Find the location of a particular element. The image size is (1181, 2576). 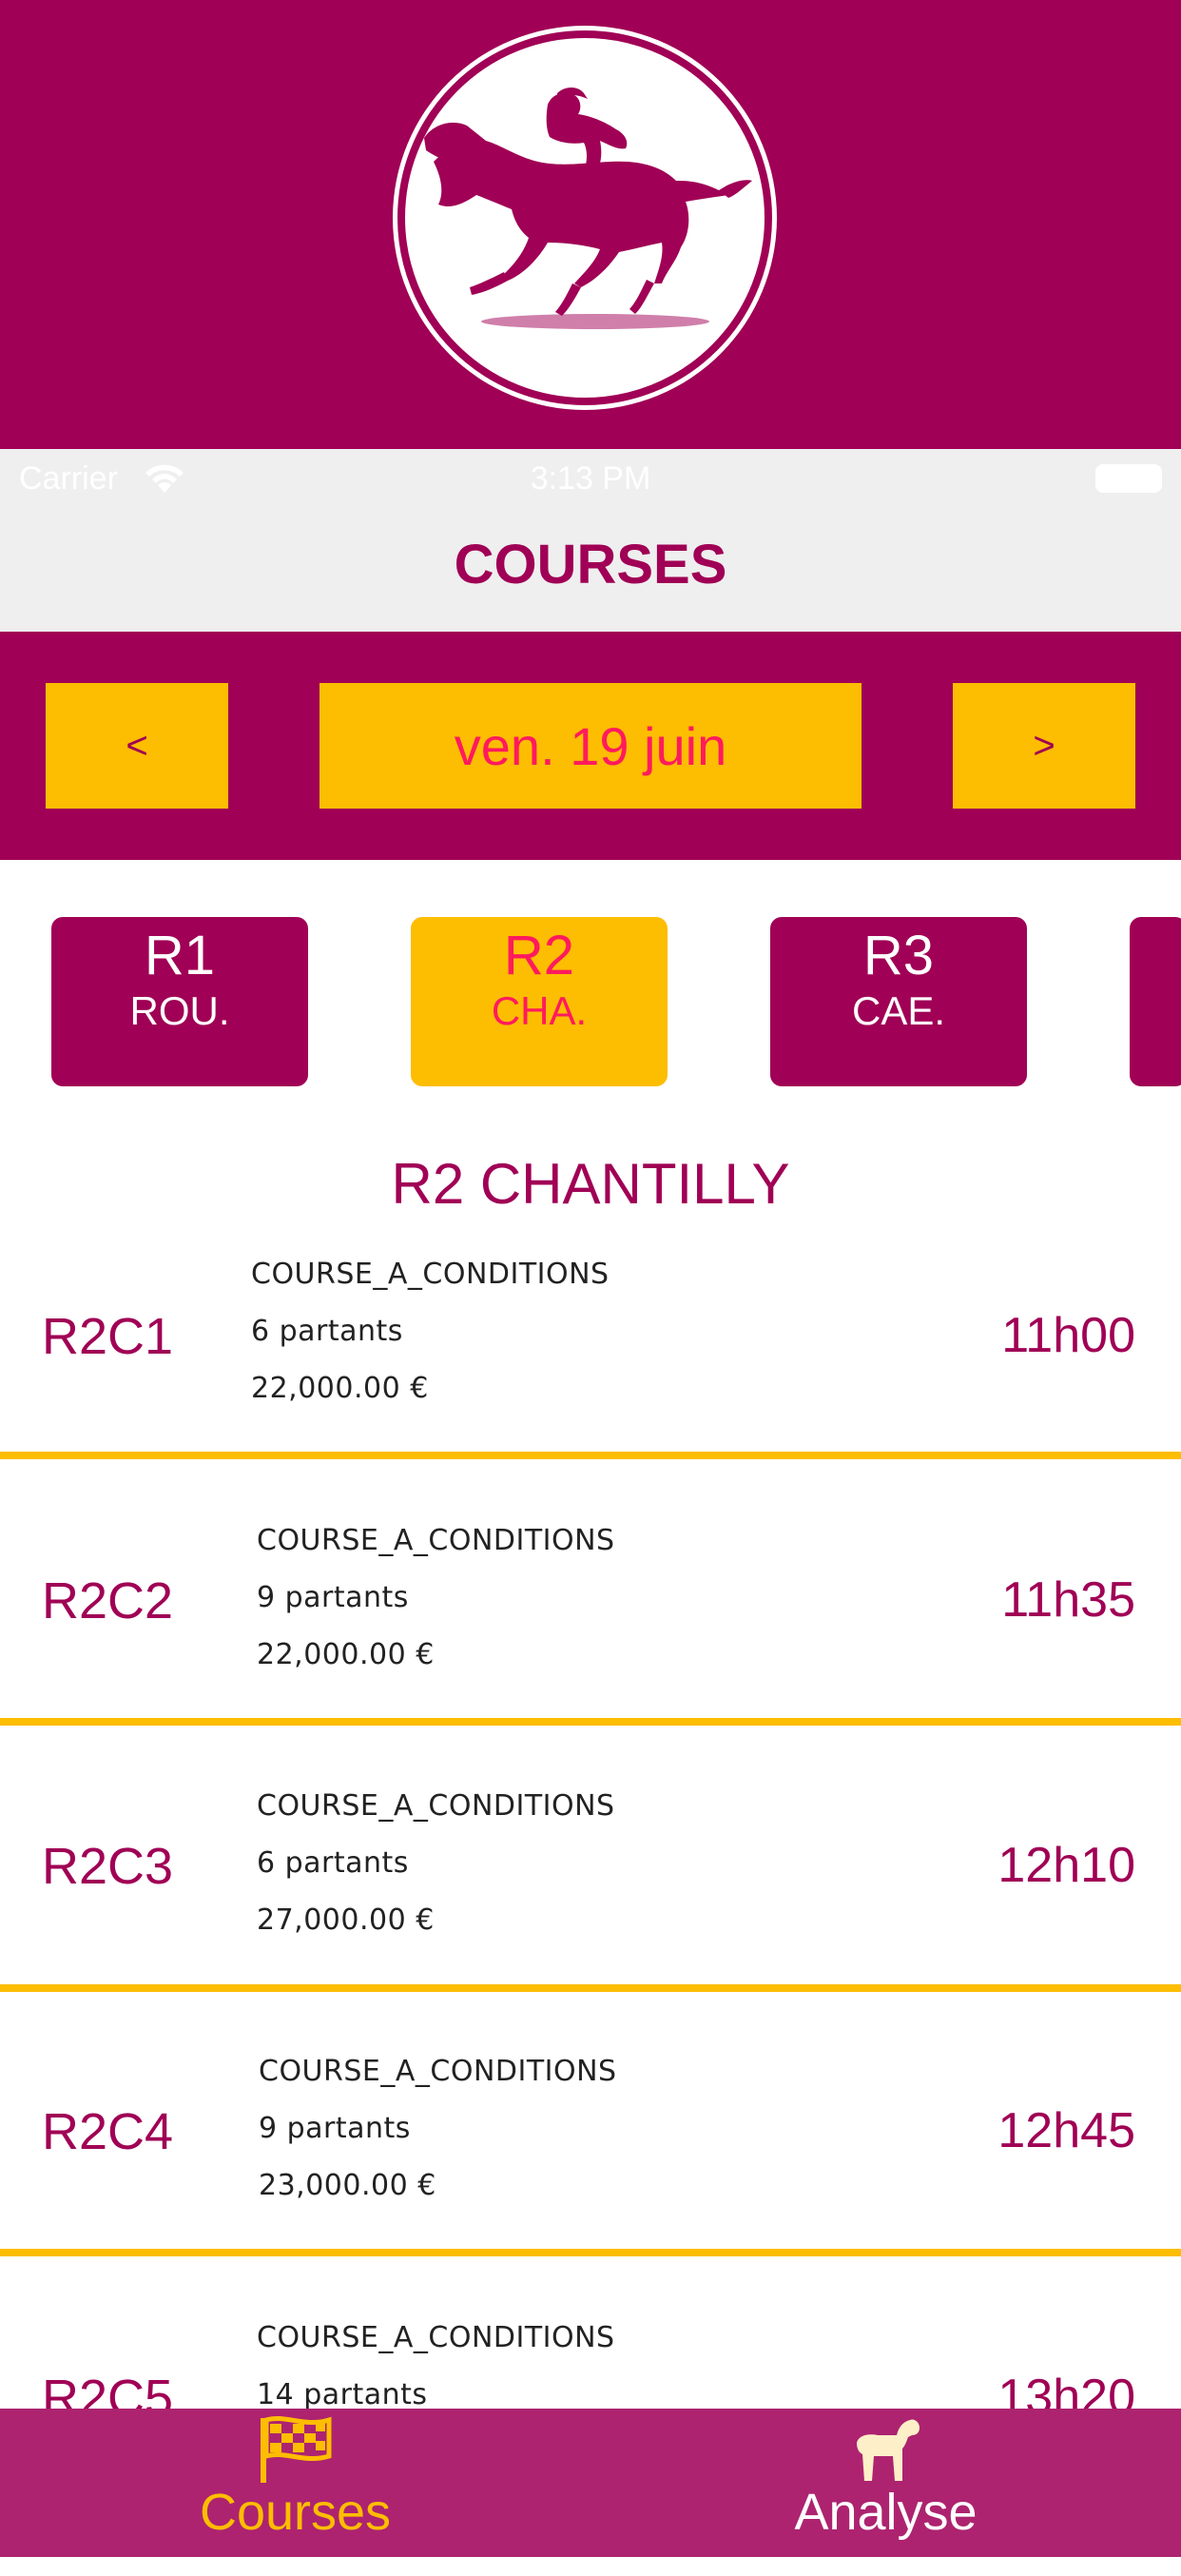

race-time: 12h10 is located at coordinates (1066, 1866).